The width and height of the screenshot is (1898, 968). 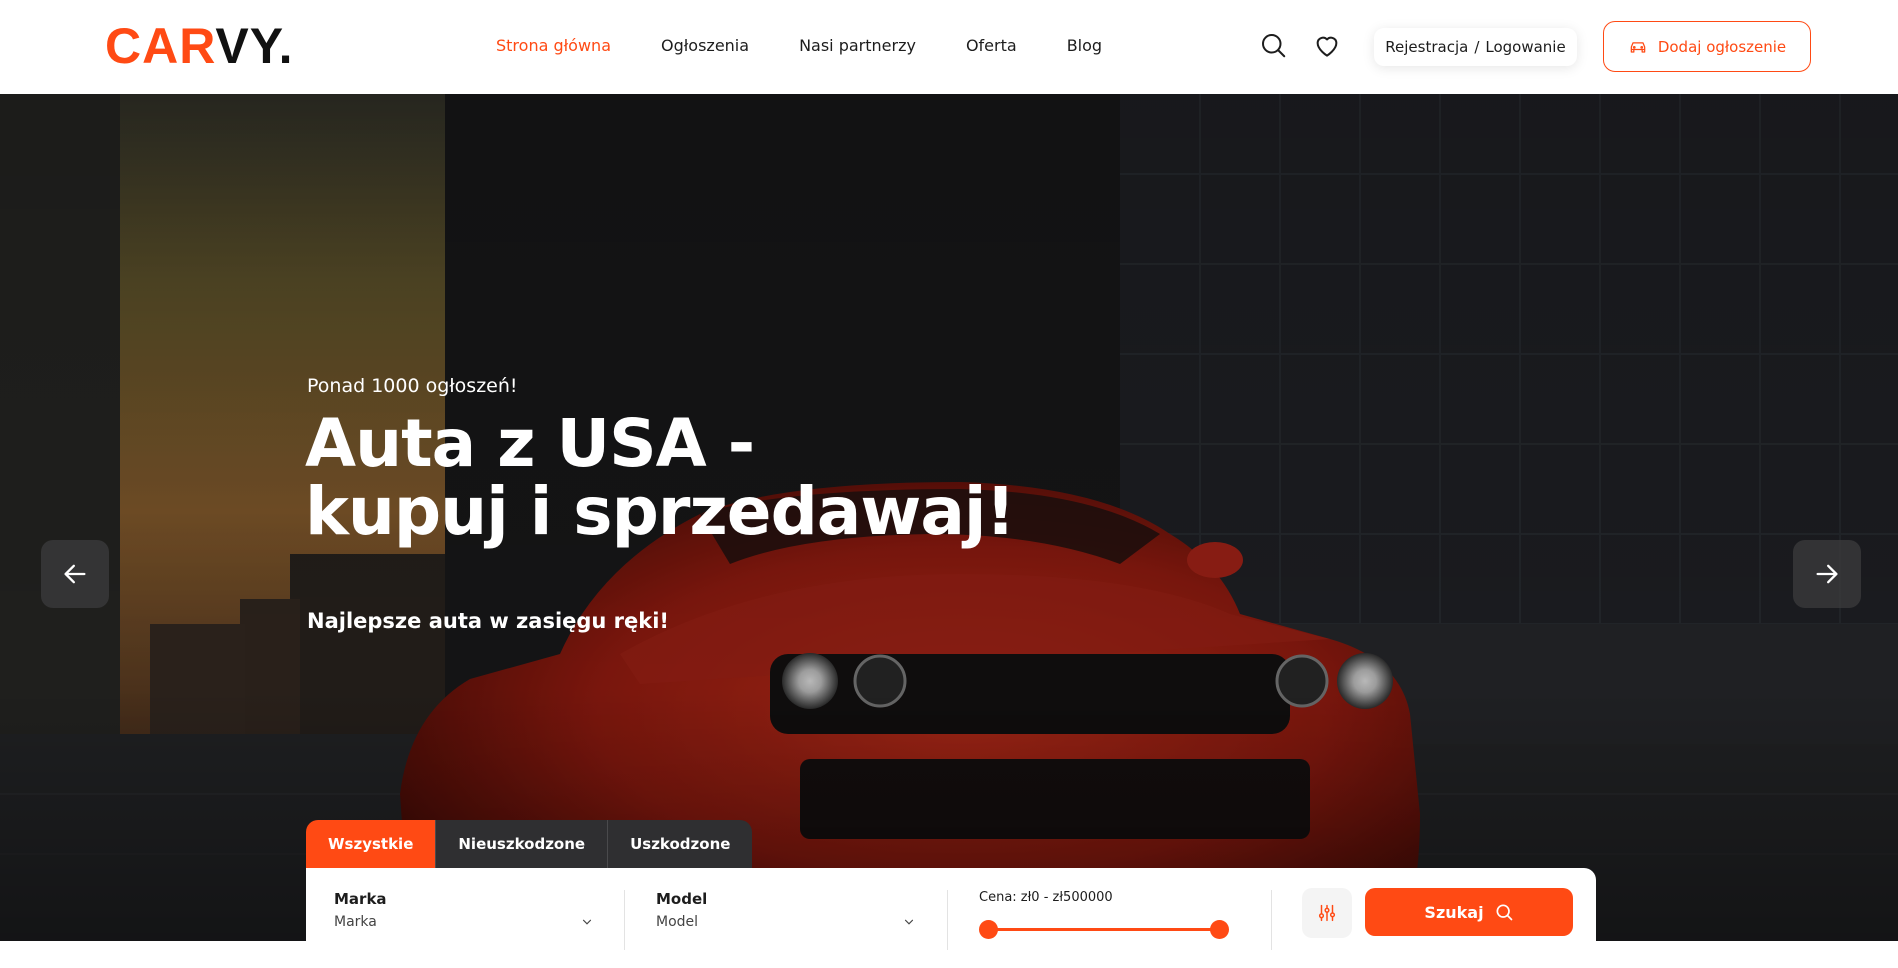 What do you see at coordinates (677, 922) in the screenshot?
I see `model-select-value: Model` at bounding box center [677, 922].